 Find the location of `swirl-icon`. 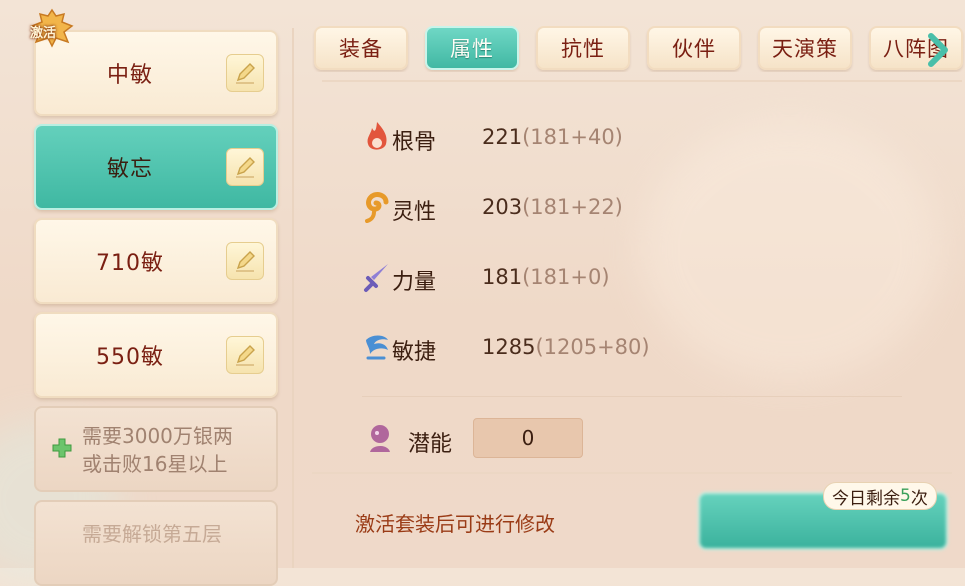

swirl-icon is located at coordinates (377, 207).